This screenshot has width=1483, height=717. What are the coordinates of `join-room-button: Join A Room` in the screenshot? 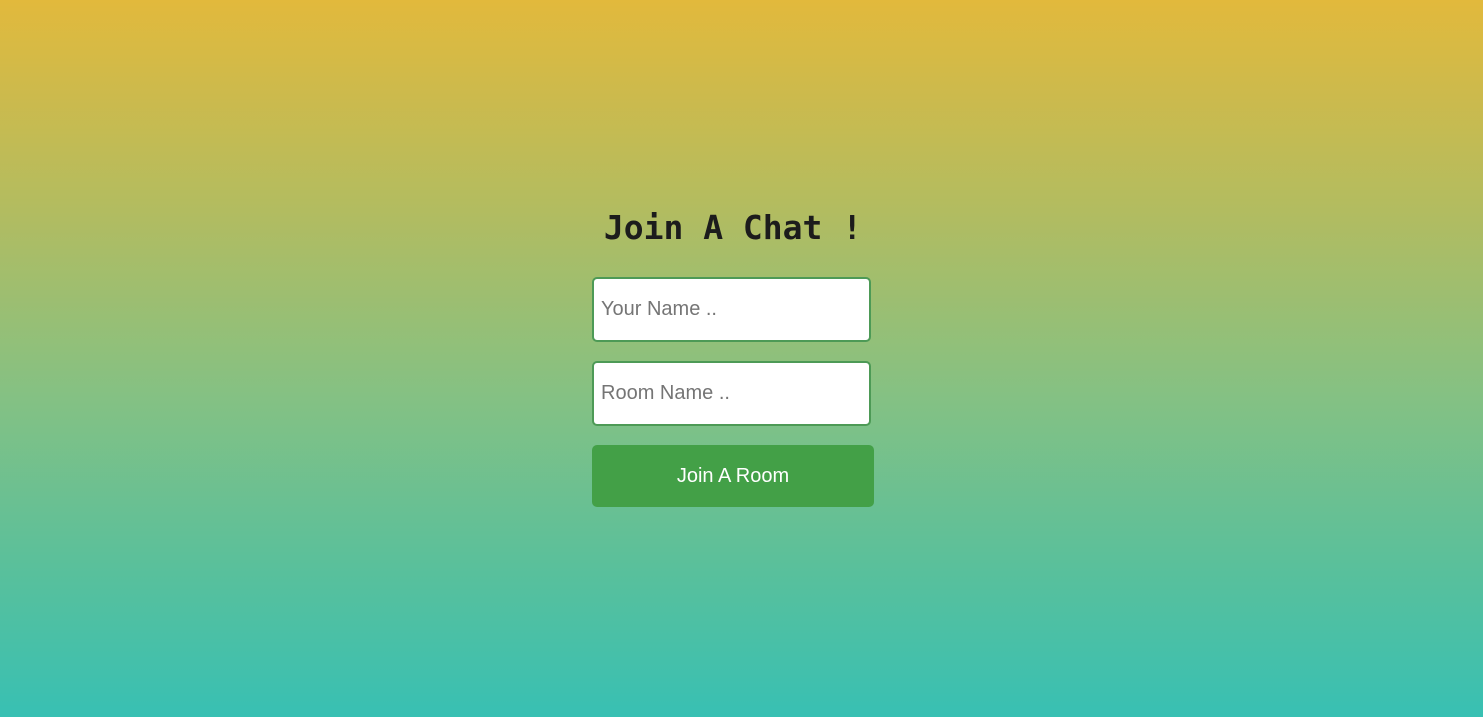 It's located at (733, 476).